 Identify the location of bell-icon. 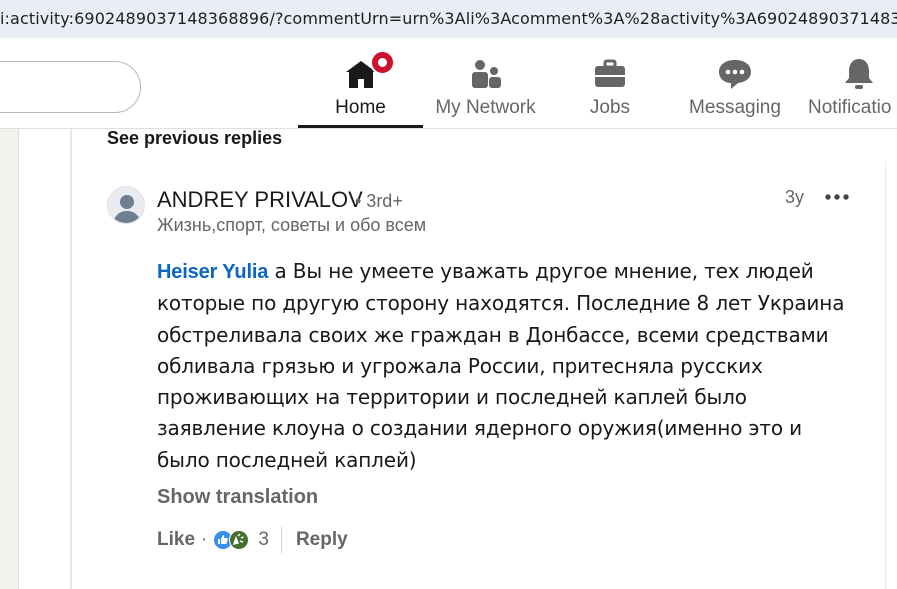
(859, 74).